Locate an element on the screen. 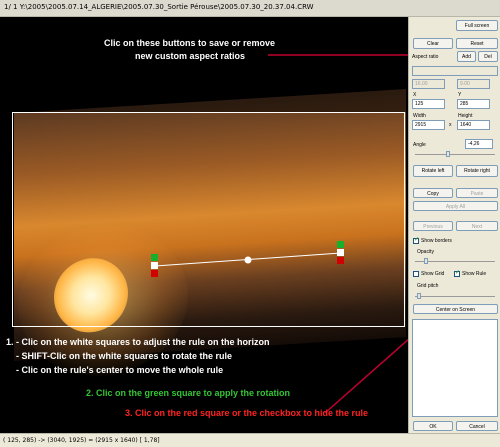  cancel-button: Cancel is located at coordinates (477, 426).